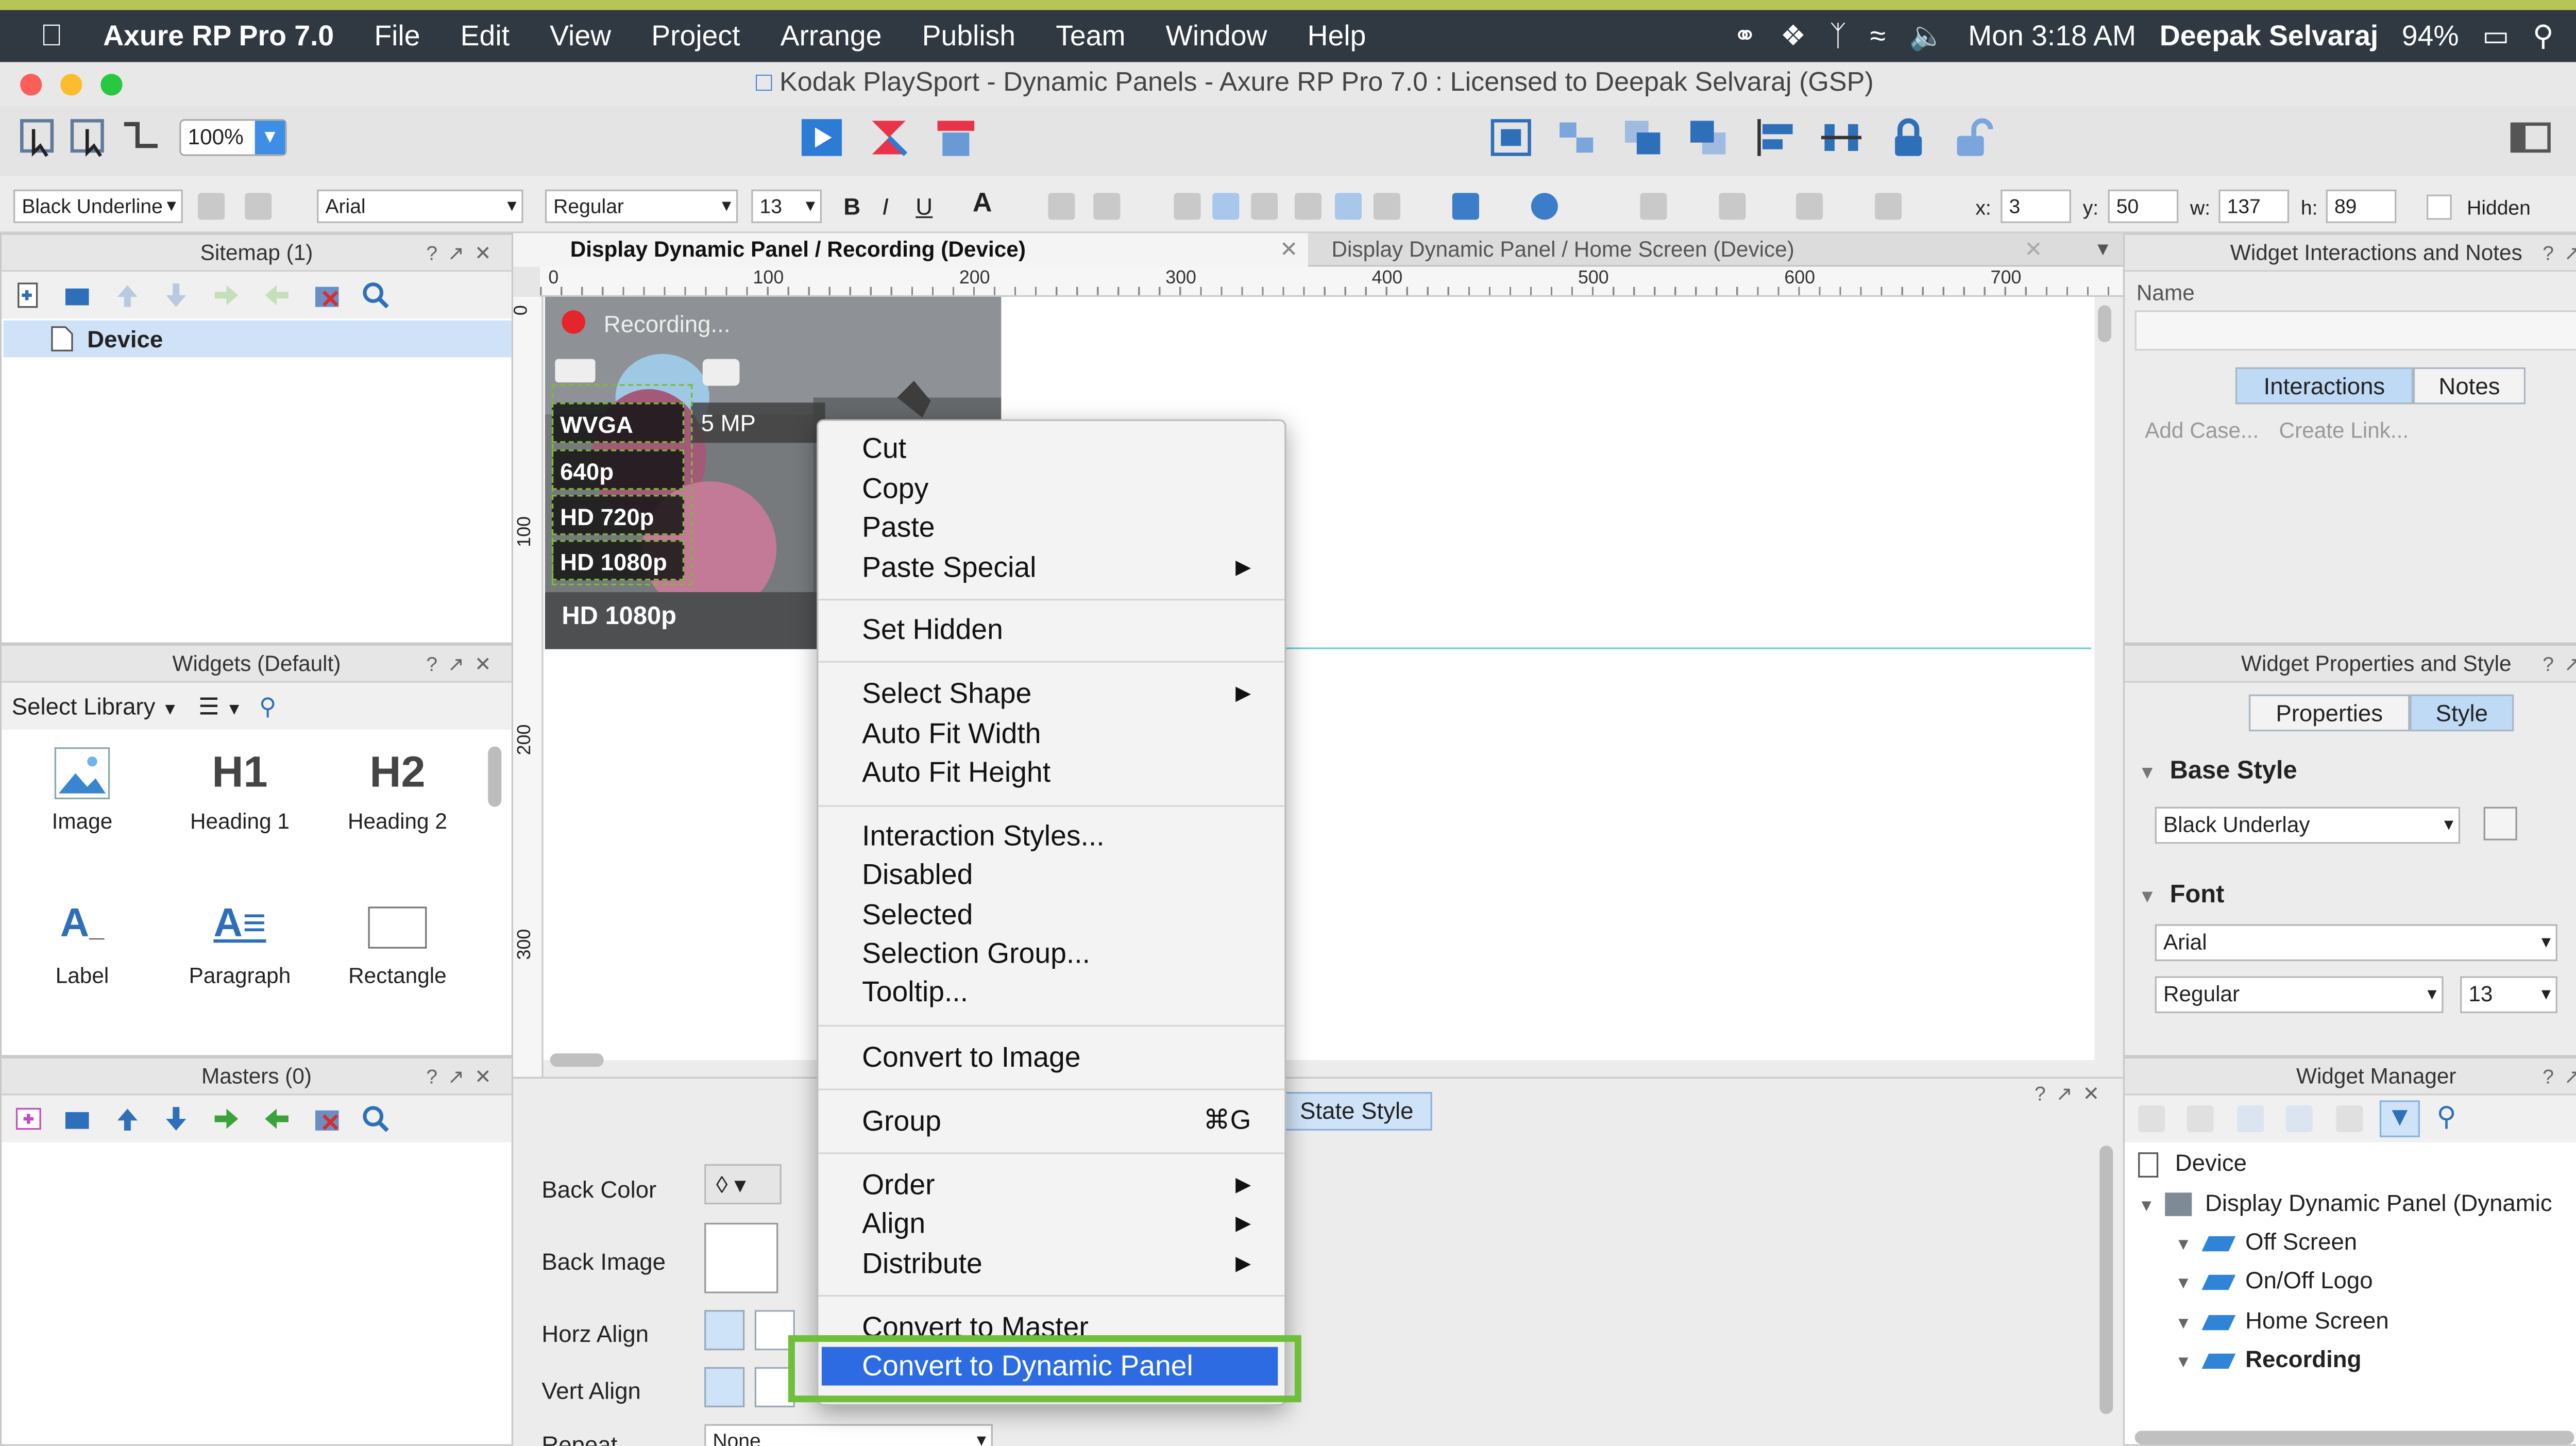  Describe the element at coordinates (1510, 138) in the screenshot. I see `fit-icon` at that location.